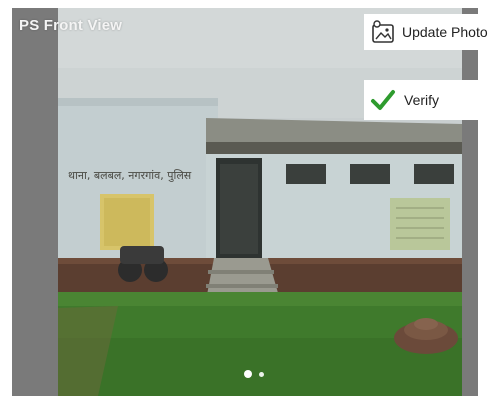  I want to click on verify-button: Verify, so click(426, 100).